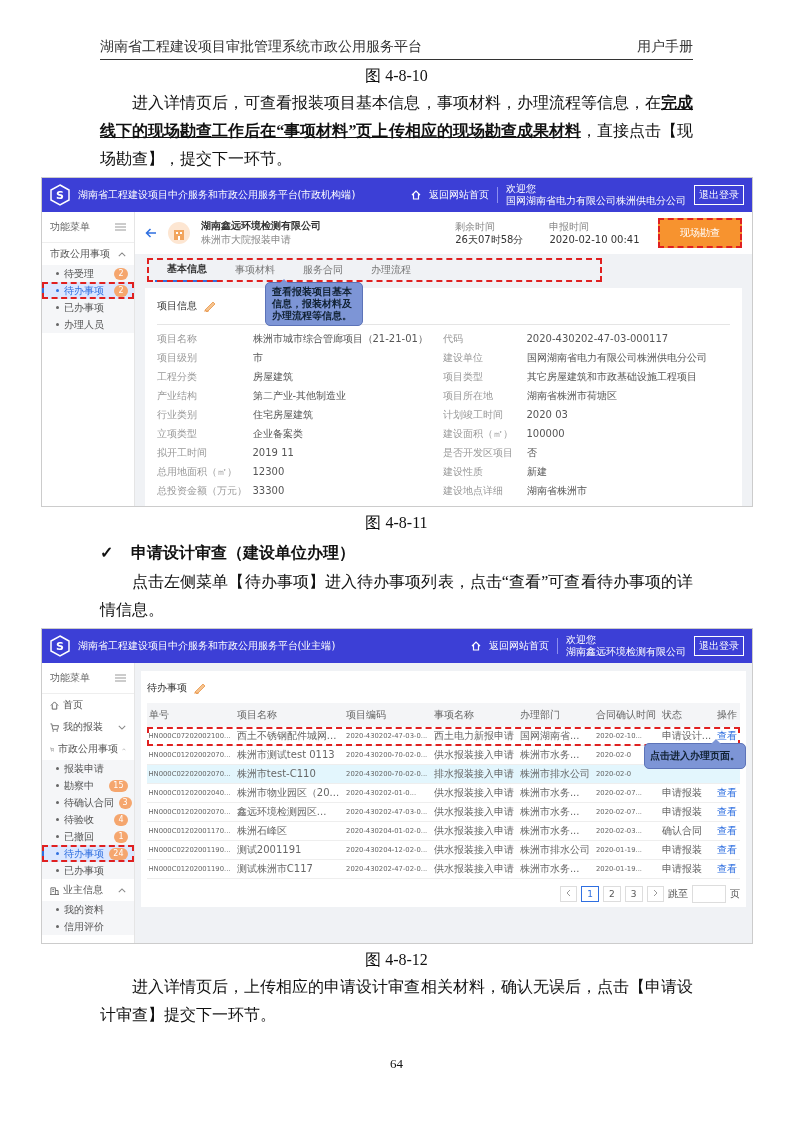  Describe the element at coordinates (473, 415) in the screenshot. I see `field-label: 计划竣工时间` at that location.